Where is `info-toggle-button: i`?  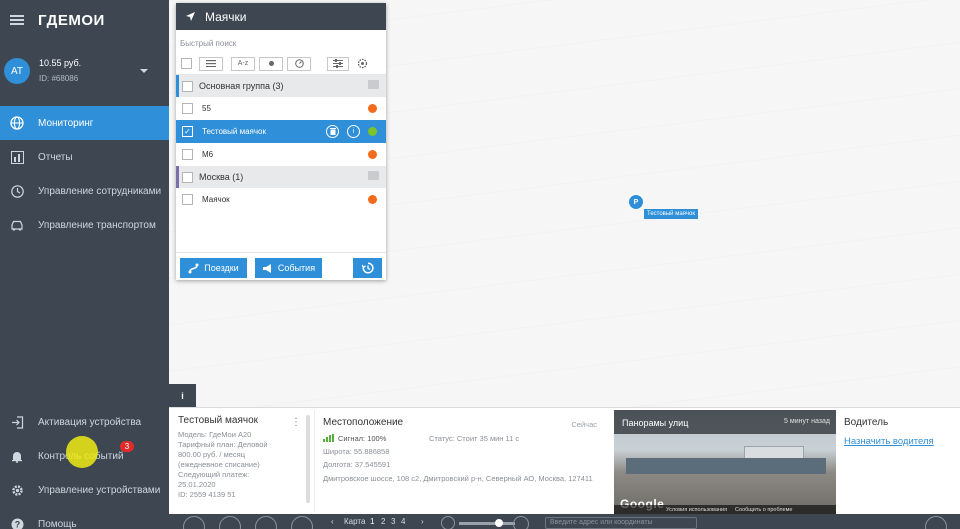 info-toggle-button: i is located at coordinates (182, 395).